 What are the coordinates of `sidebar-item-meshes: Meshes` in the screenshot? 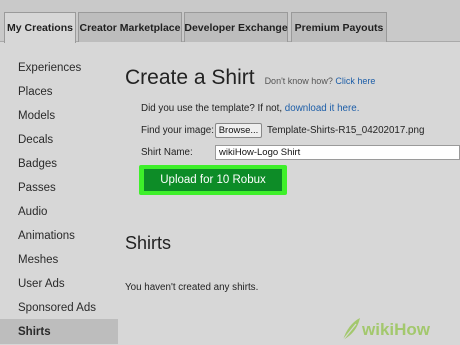 It's located at (59, 260).